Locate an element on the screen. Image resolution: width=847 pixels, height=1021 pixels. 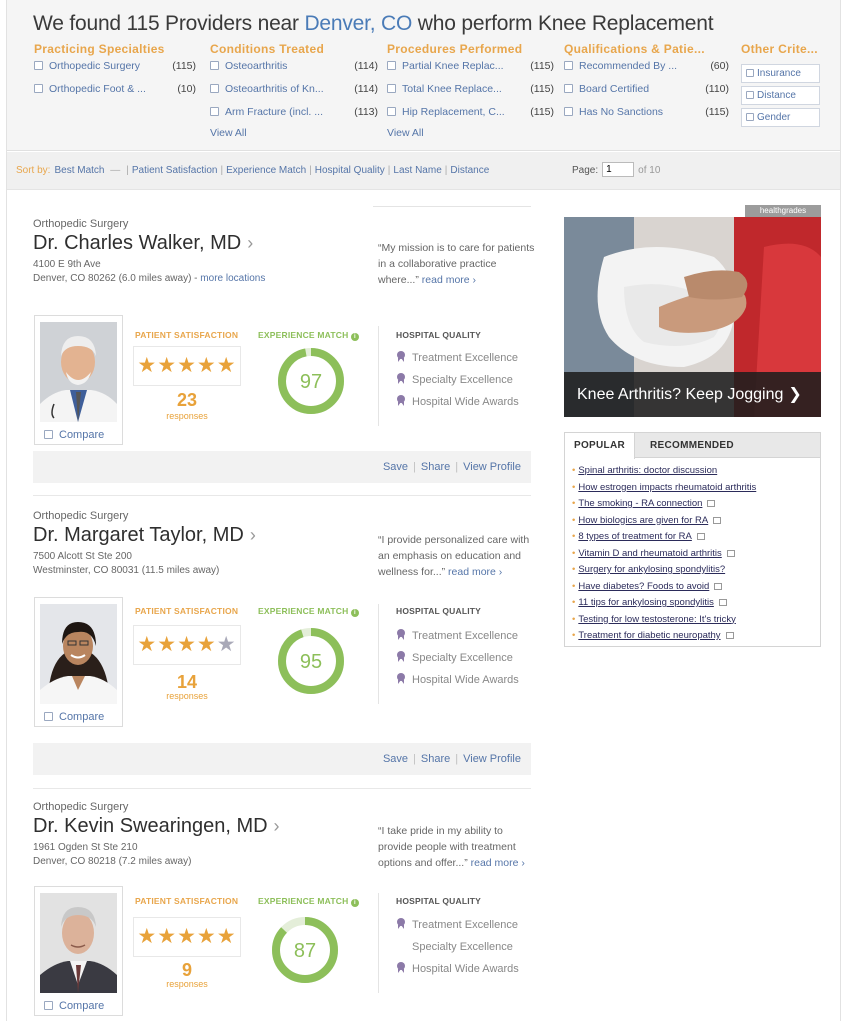
hospital-quality-label: HOSPITAL QUALITY is located at coordinates (439, 901).